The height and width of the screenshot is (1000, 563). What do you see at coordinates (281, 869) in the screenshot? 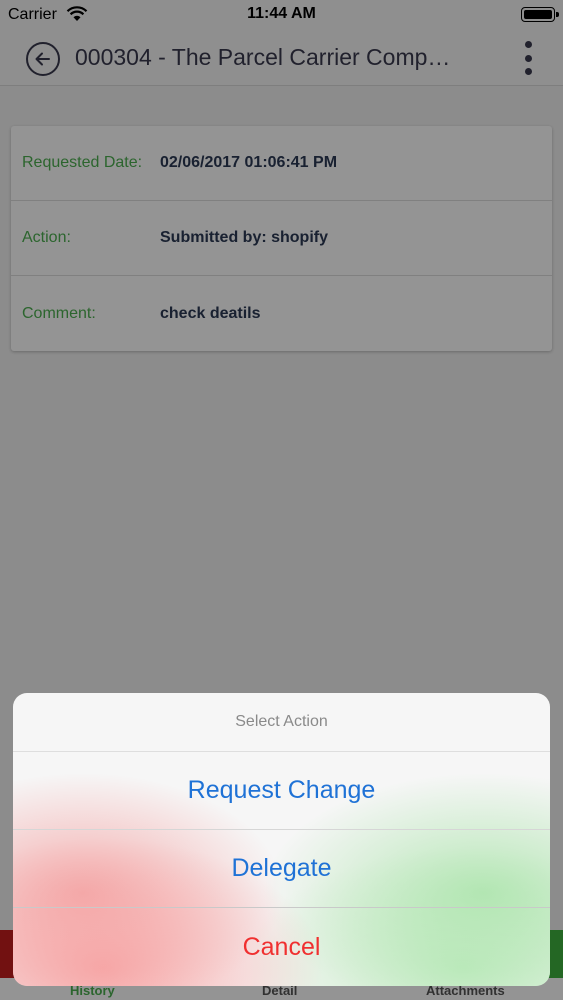
I see `delegate-button: Delegate` at bounding box center [281, 869].